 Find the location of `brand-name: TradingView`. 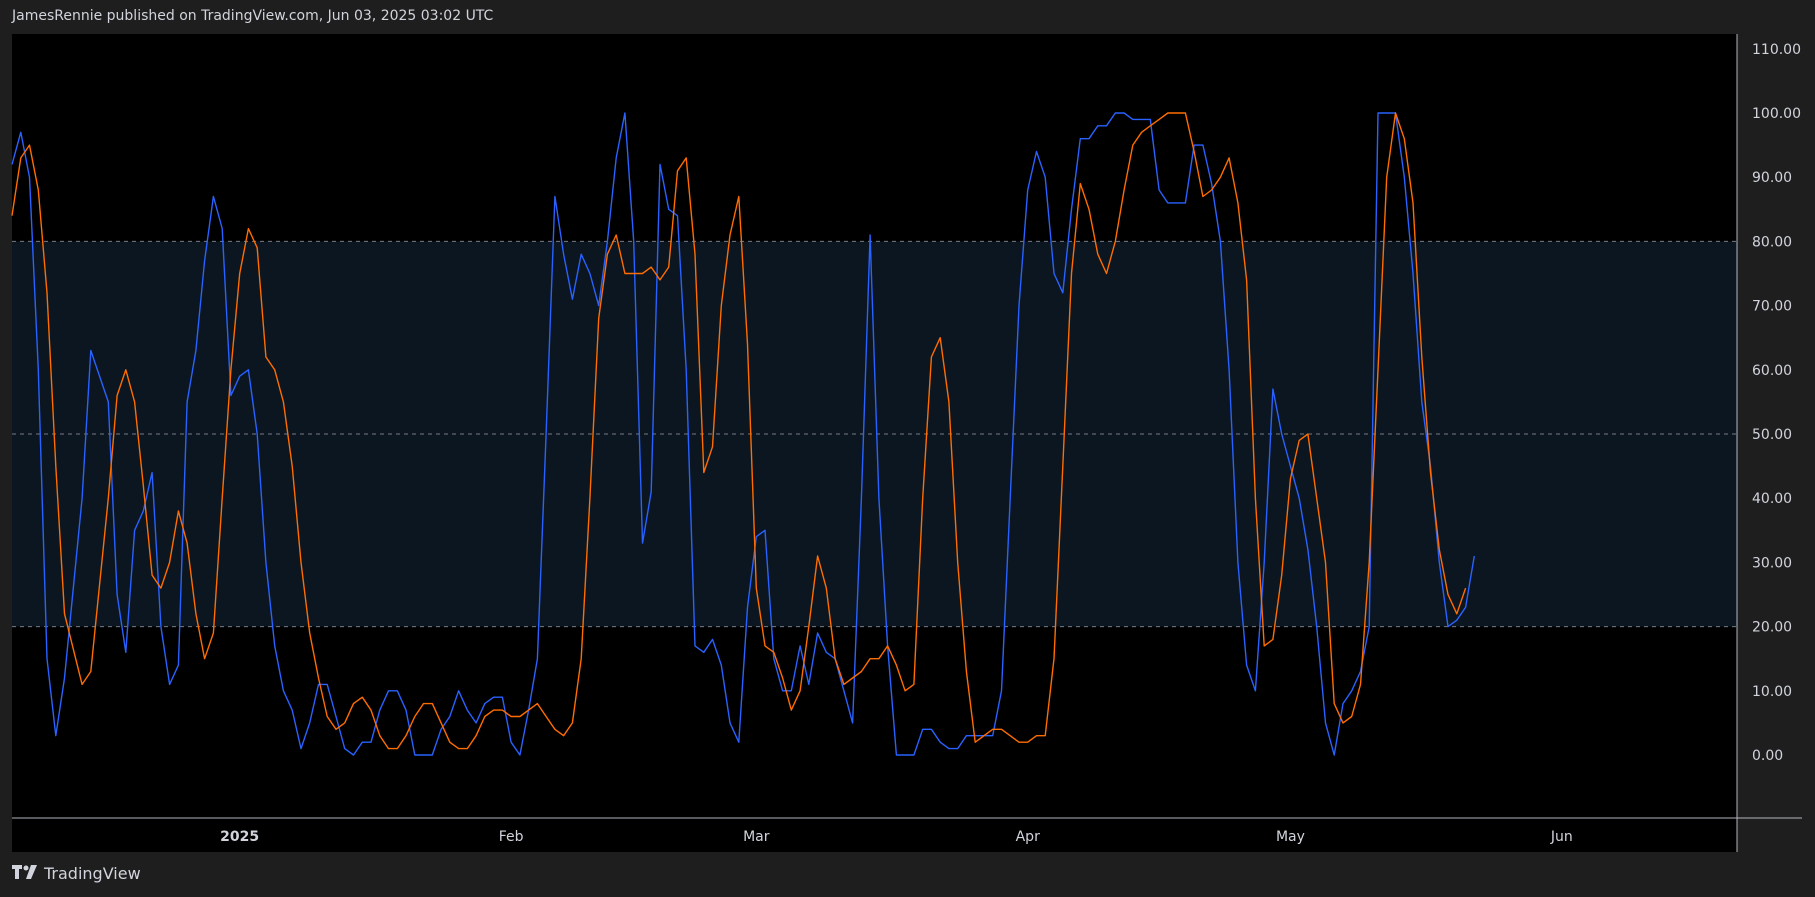

brand-name: TradingView is located at coordinates (92, 873).